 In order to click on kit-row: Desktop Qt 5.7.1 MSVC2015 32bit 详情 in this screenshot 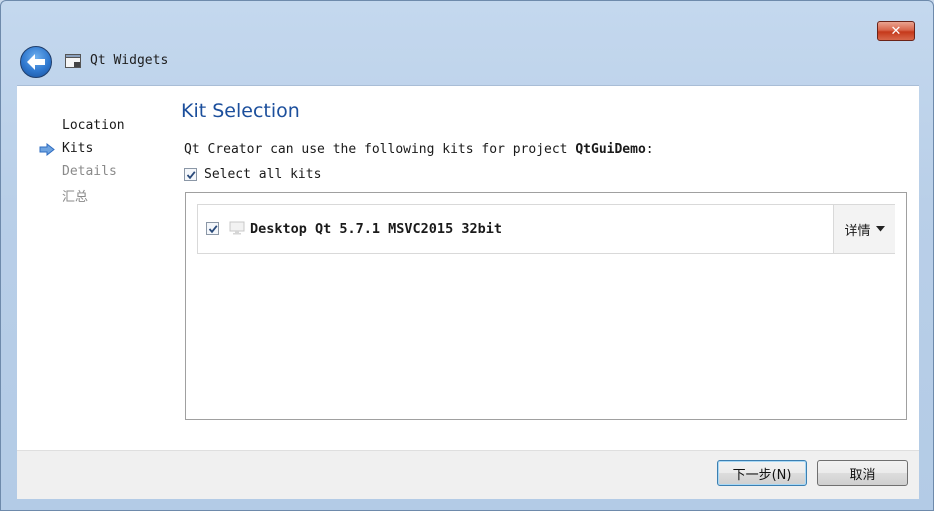, I will do `click(546, 229)`.